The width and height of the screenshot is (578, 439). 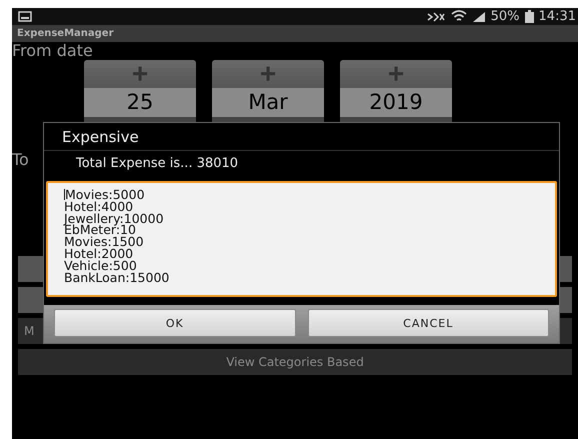 I want to click on cancel-button: CANCEL, so click(x=428, y=323).